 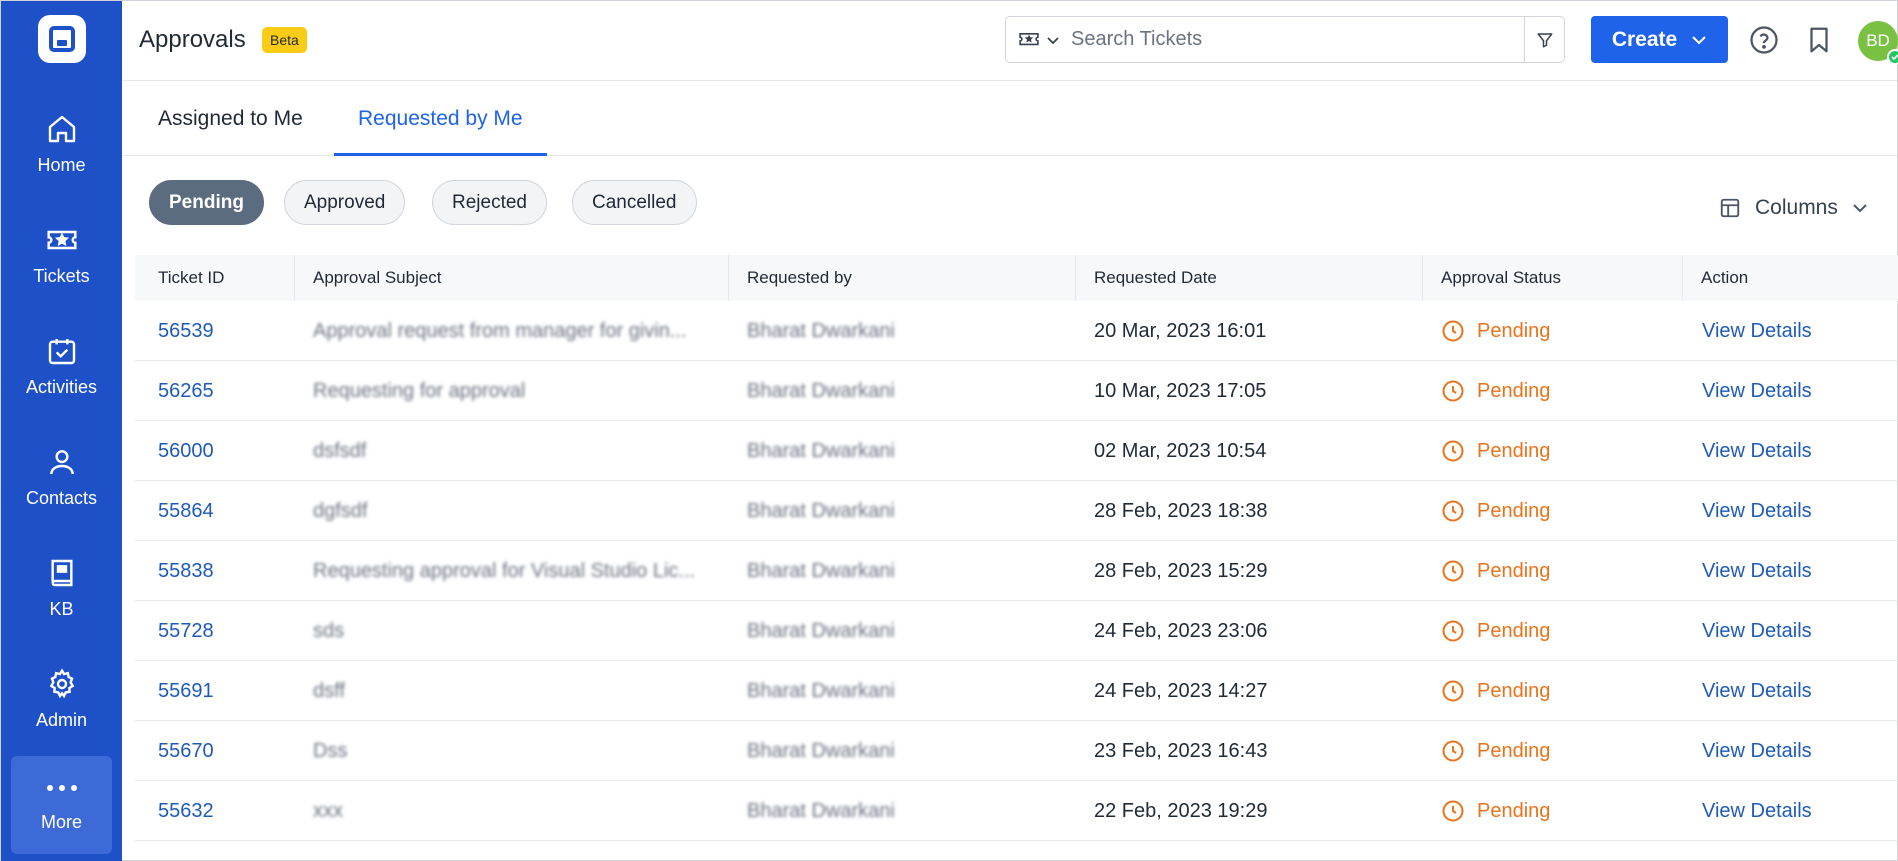 What do you see at coordinates (223, 811) in the screenshot?
I see `ticket-id-link: 55632` at bounding box center [223, 811].